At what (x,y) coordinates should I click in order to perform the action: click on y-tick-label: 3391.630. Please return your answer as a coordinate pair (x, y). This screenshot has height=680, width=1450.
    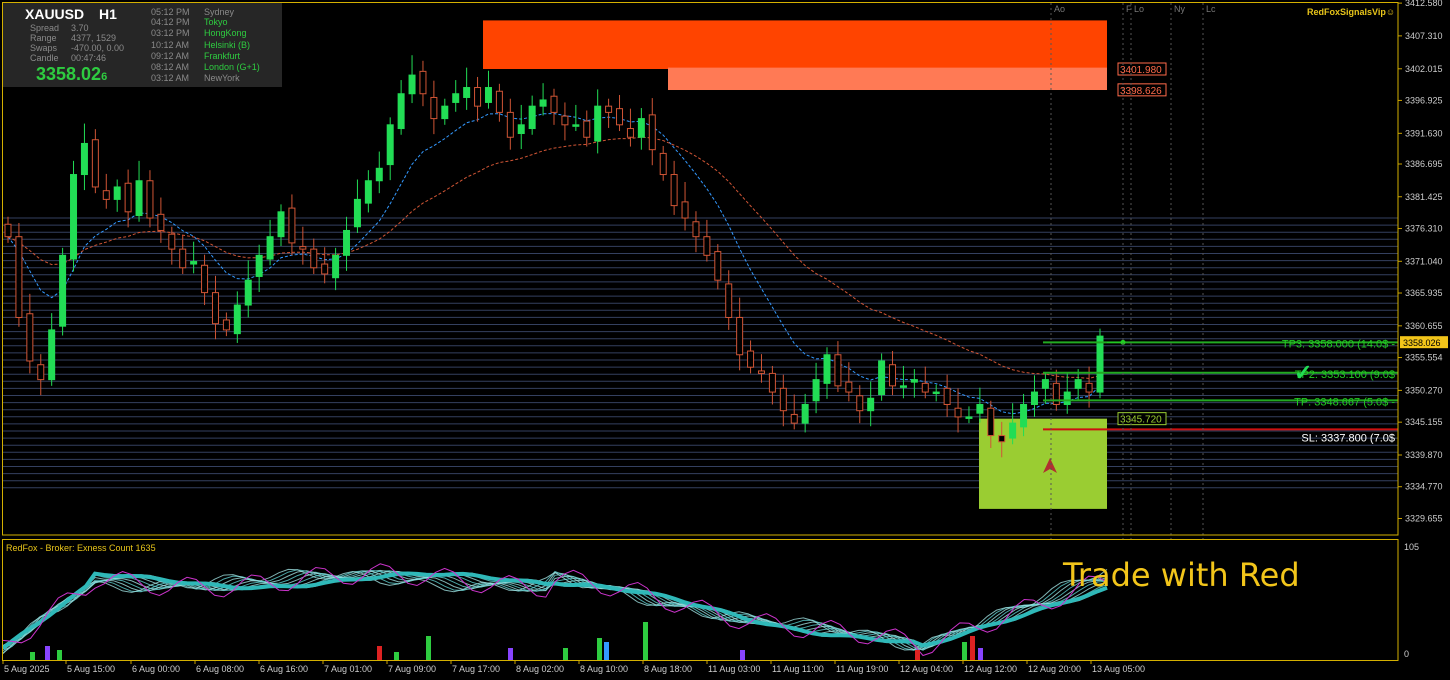
    Looking at the image, I should click on (1424, 133).